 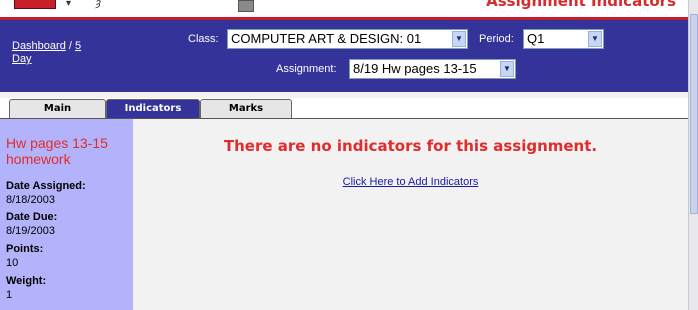 I want to click on top-toolbar-strip: ▾ ȝ Assignment Indicators, so click(x=344, y=8).